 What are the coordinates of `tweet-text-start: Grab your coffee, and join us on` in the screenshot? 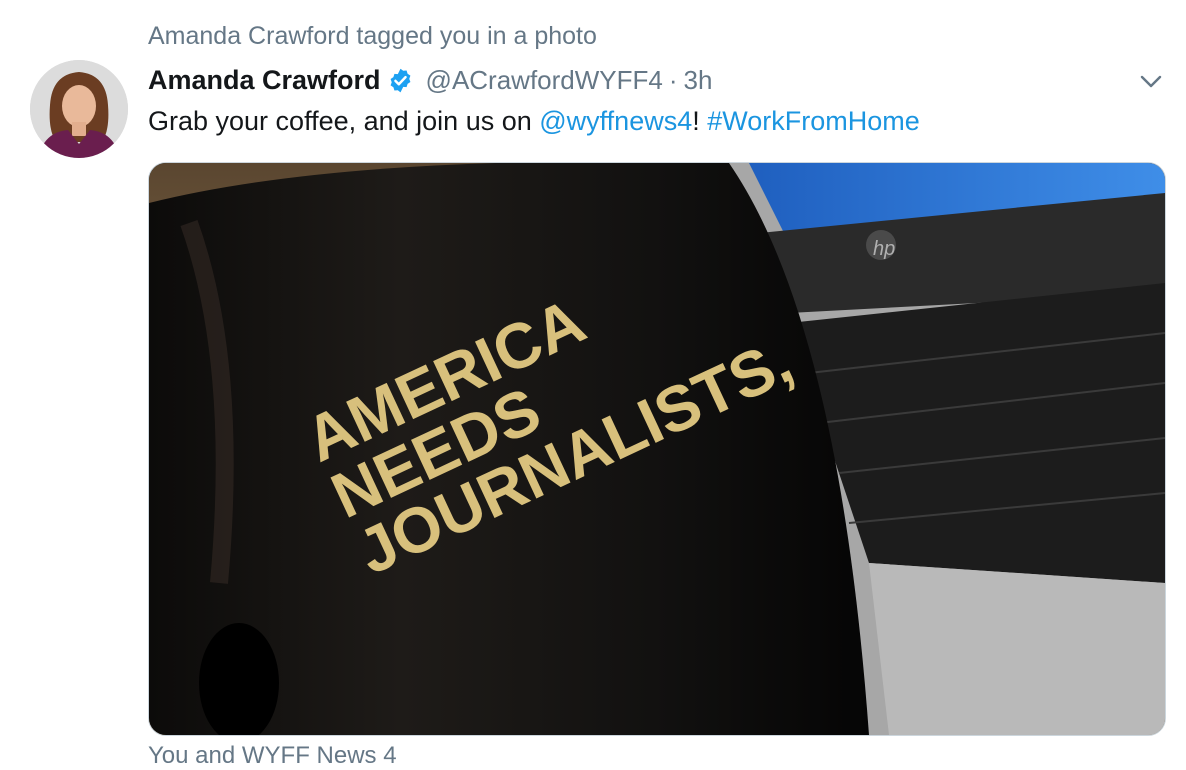 It's located at (344, 121).